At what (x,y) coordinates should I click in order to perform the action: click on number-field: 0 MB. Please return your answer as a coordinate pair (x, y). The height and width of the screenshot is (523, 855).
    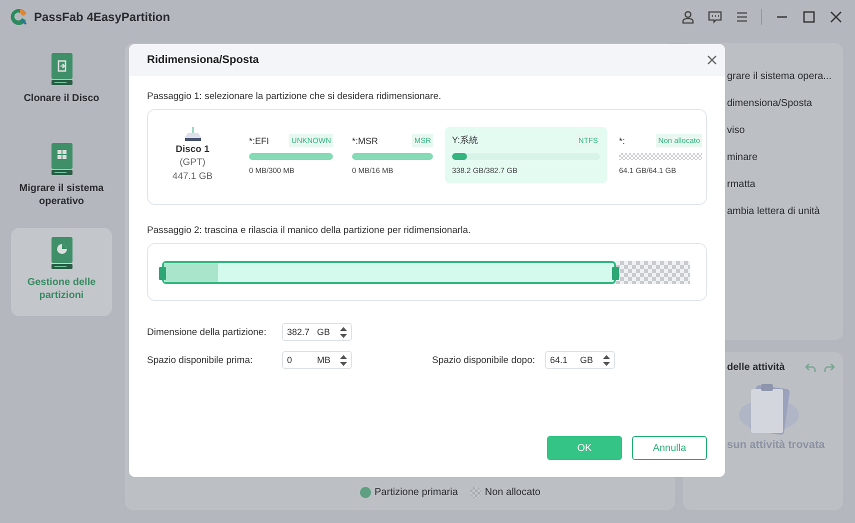
    Looking at the image, I should click on (317, 360).